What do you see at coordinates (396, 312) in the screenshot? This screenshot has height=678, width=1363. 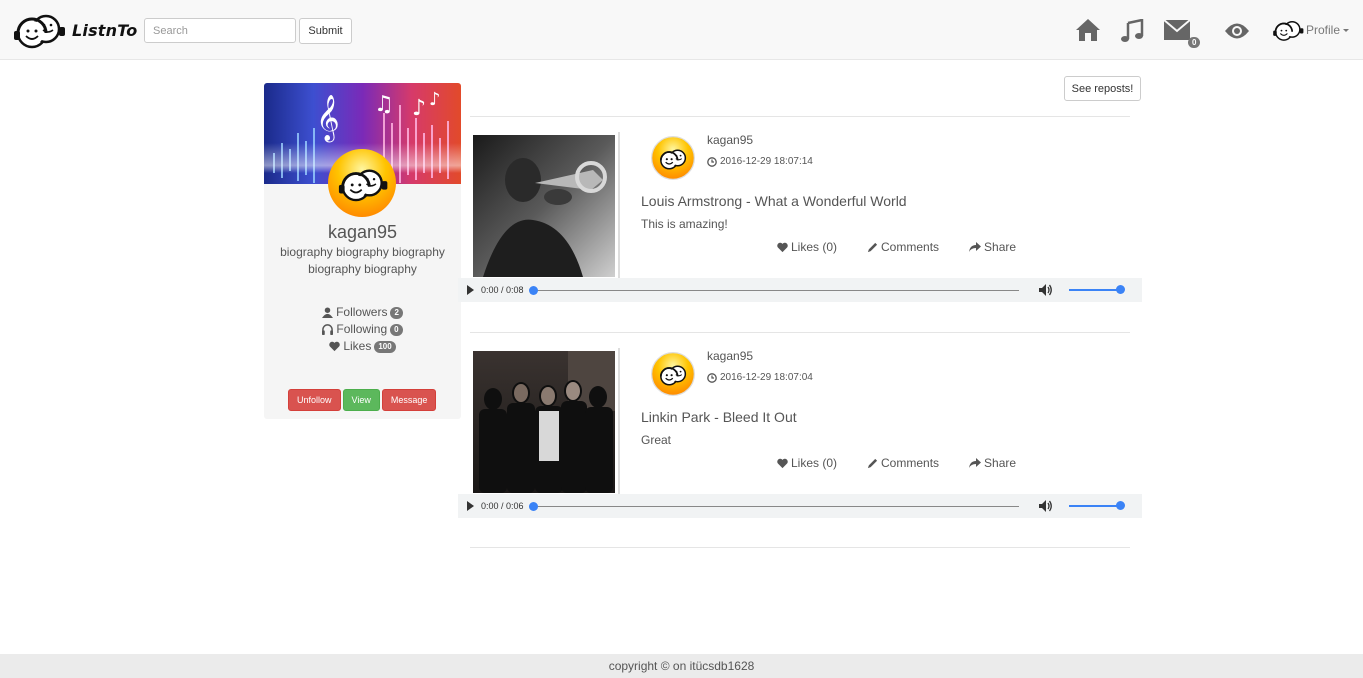 I see `followers-count-badge: 2` at bounding box center [396, 312].